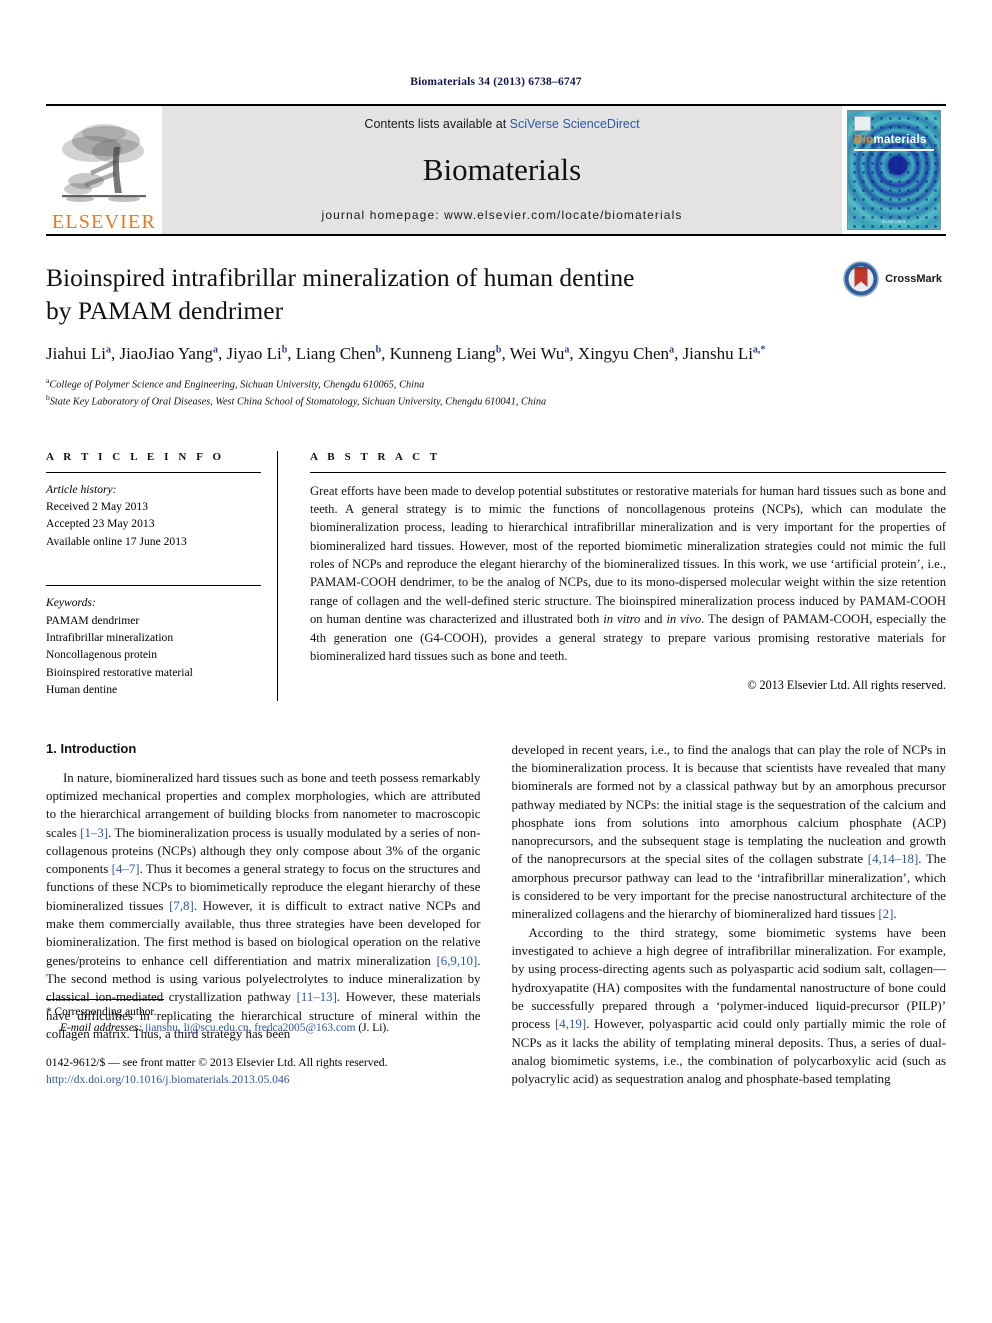 Image resolution: width=992 pixels, height=1323 pixels. Describe the element at coordinates (372, 1028) in the screenshot. I see `email-tail: (J. Li).` at that location.